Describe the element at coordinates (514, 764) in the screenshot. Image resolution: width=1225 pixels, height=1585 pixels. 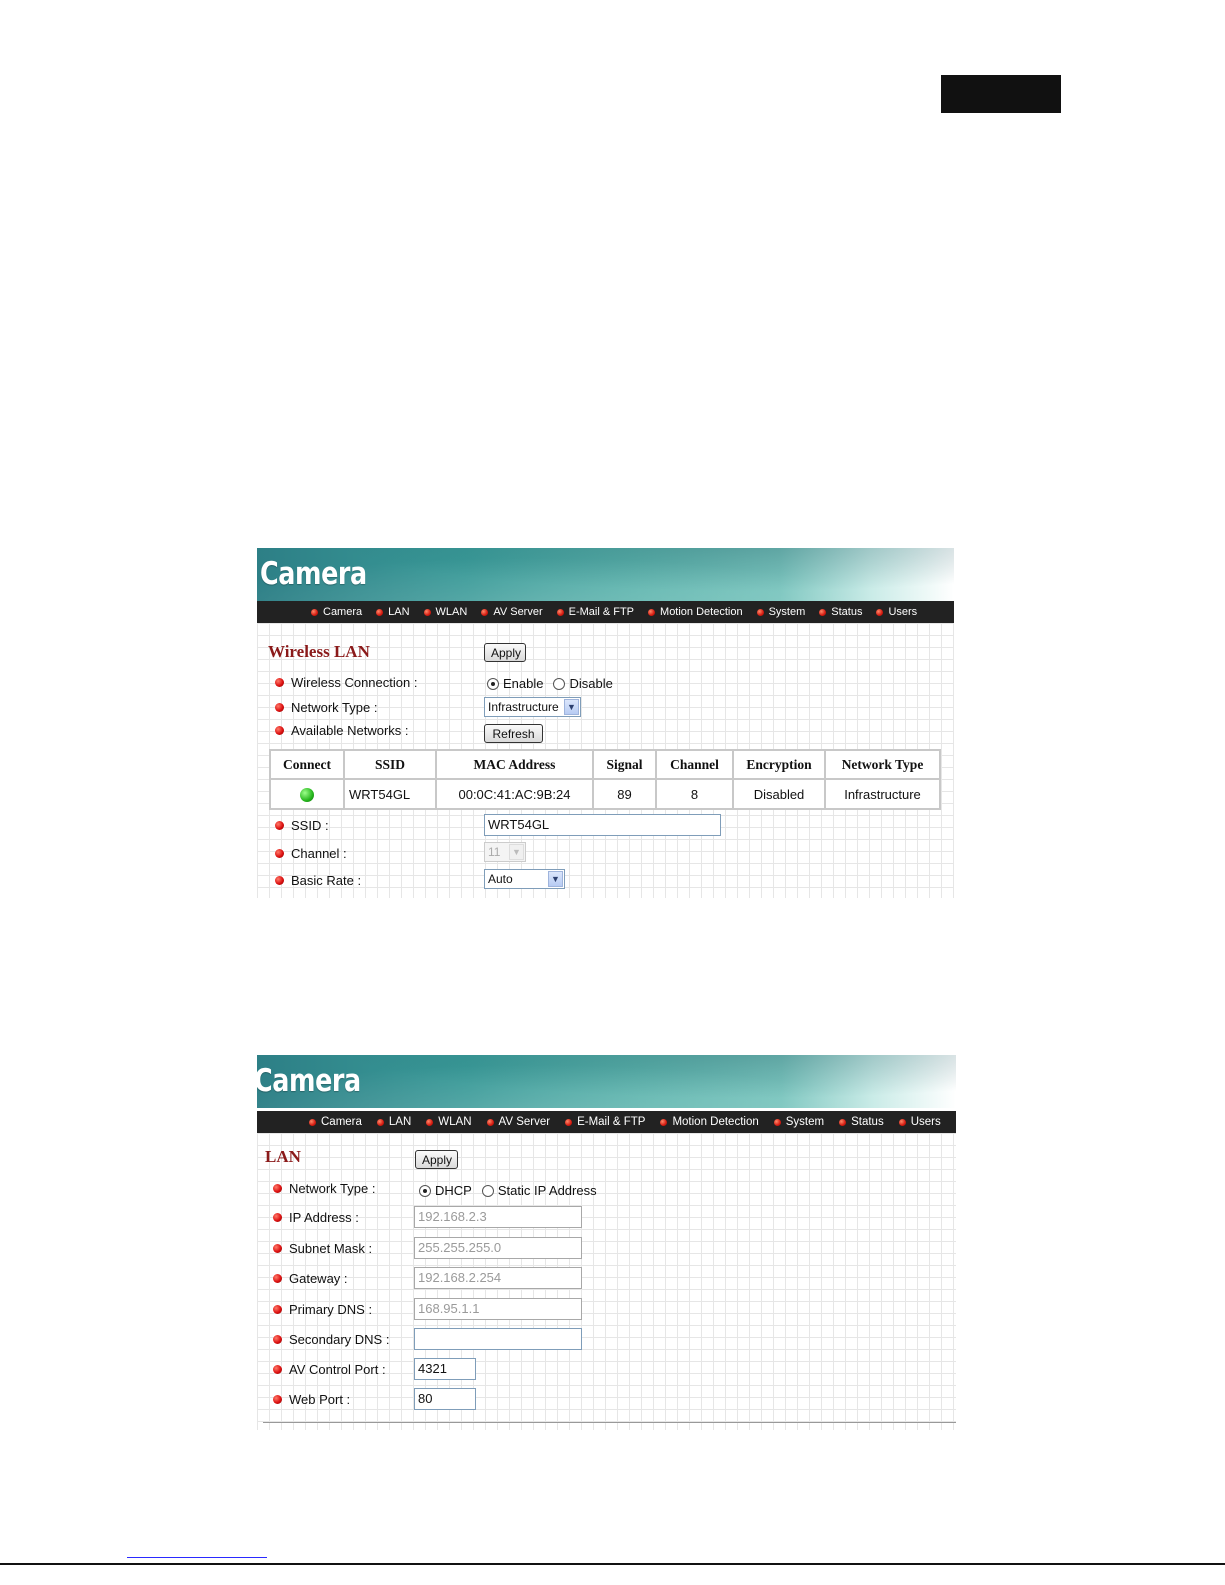
I see `column-header: MAC Address` at that location.